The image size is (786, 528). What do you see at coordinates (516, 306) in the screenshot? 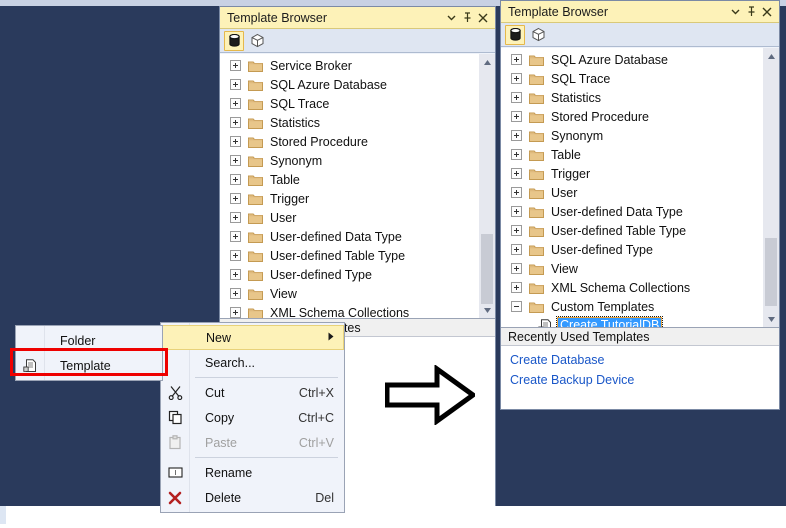
I see `collapse-toggle-icon` at bounding box center [516, 306].